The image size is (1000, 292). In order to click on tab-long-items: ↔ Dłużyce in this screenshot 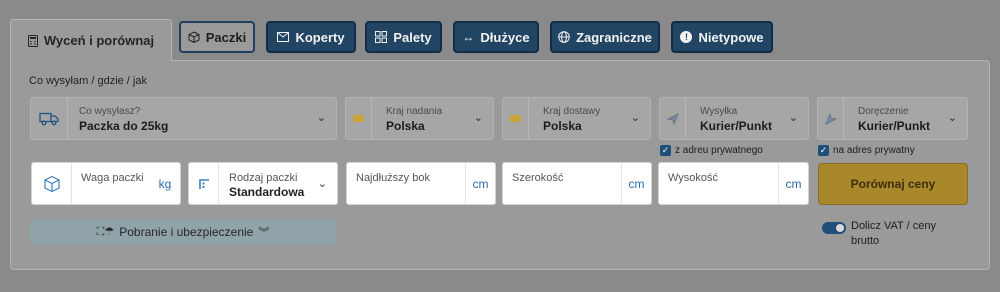, I will do `click(496, 37)`.